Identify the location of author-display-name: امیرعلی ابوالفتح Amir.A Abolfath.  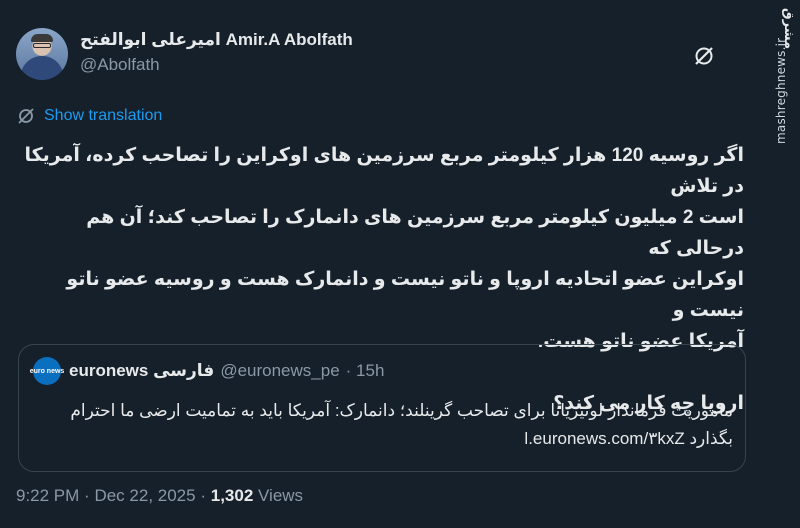
(216, 40).